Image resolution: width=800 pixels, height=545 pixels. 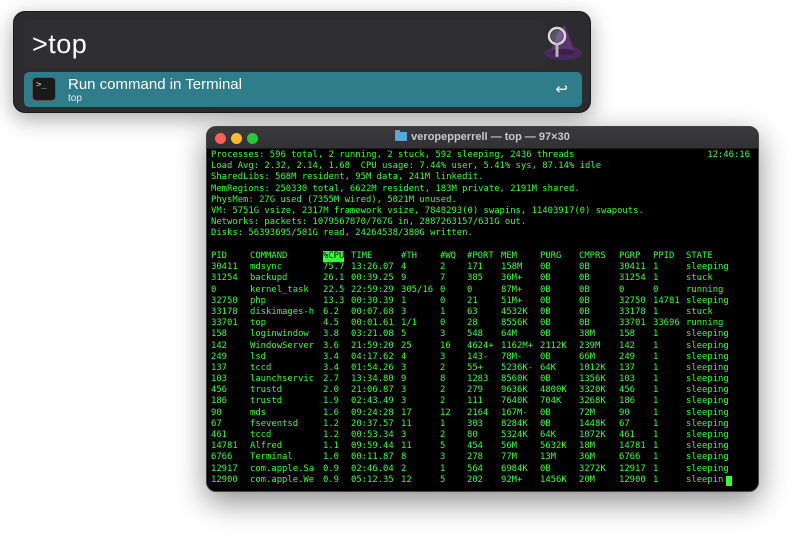 I want to click on cell-time: 13:34.80, so click(x=372, y=379).